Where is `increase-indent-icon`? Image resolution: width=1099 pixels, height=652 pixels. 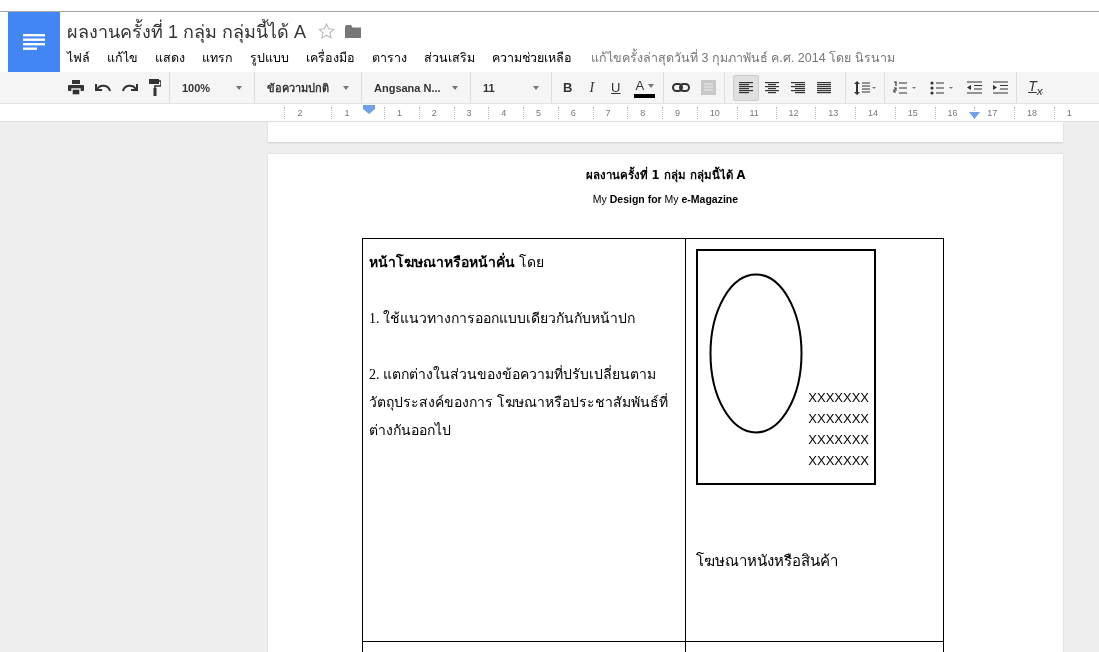
increase-indent-icon is located at coordinates (1001, 87).